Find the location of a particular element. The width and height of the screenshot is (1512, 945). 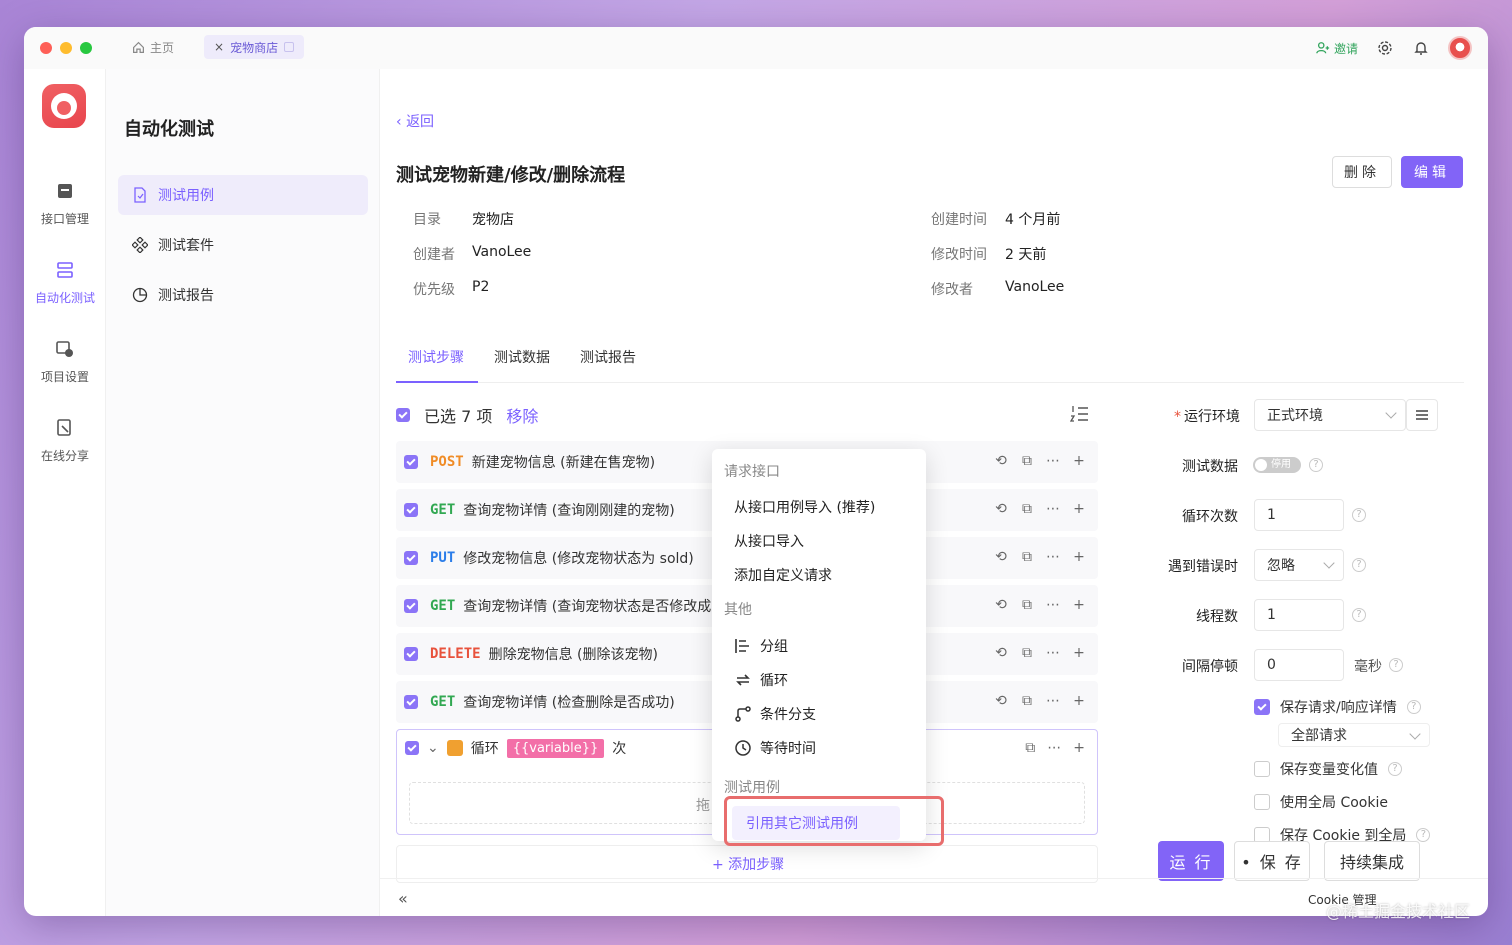

close-window-button is located at coordinates (46, 48).